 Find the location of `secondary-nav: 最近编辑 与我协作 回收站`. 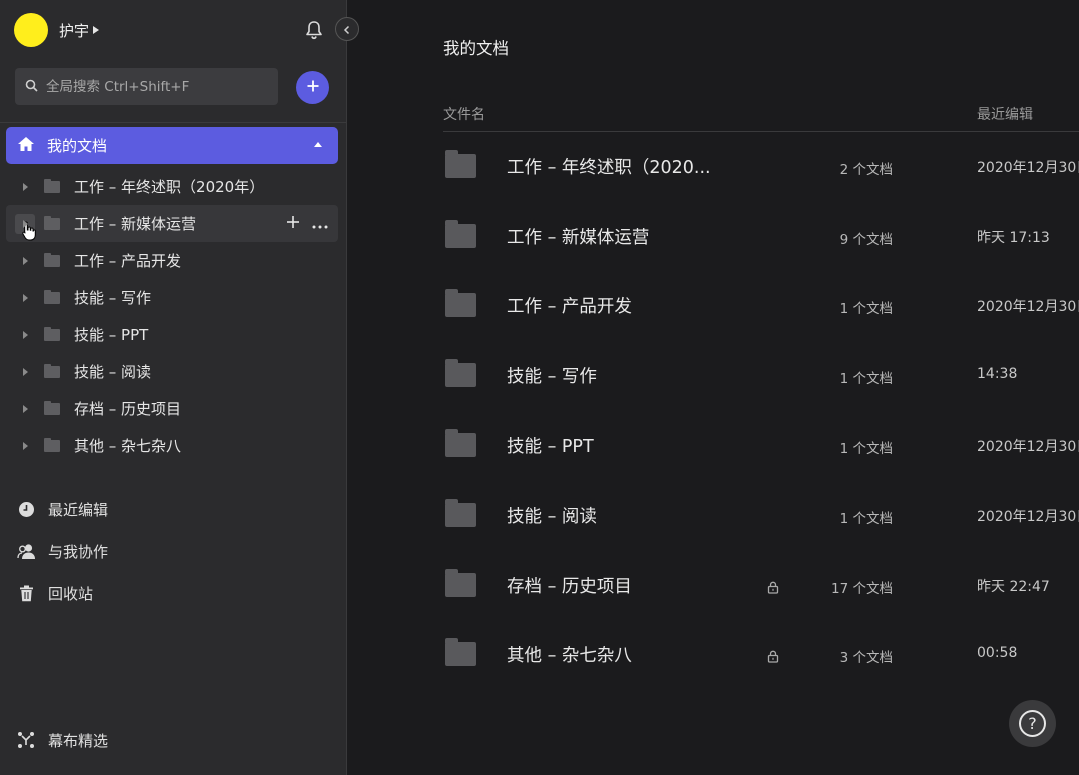

secondary-nav: 最近编辑 与我协作 回收站 is located at coordinates (62, 551).